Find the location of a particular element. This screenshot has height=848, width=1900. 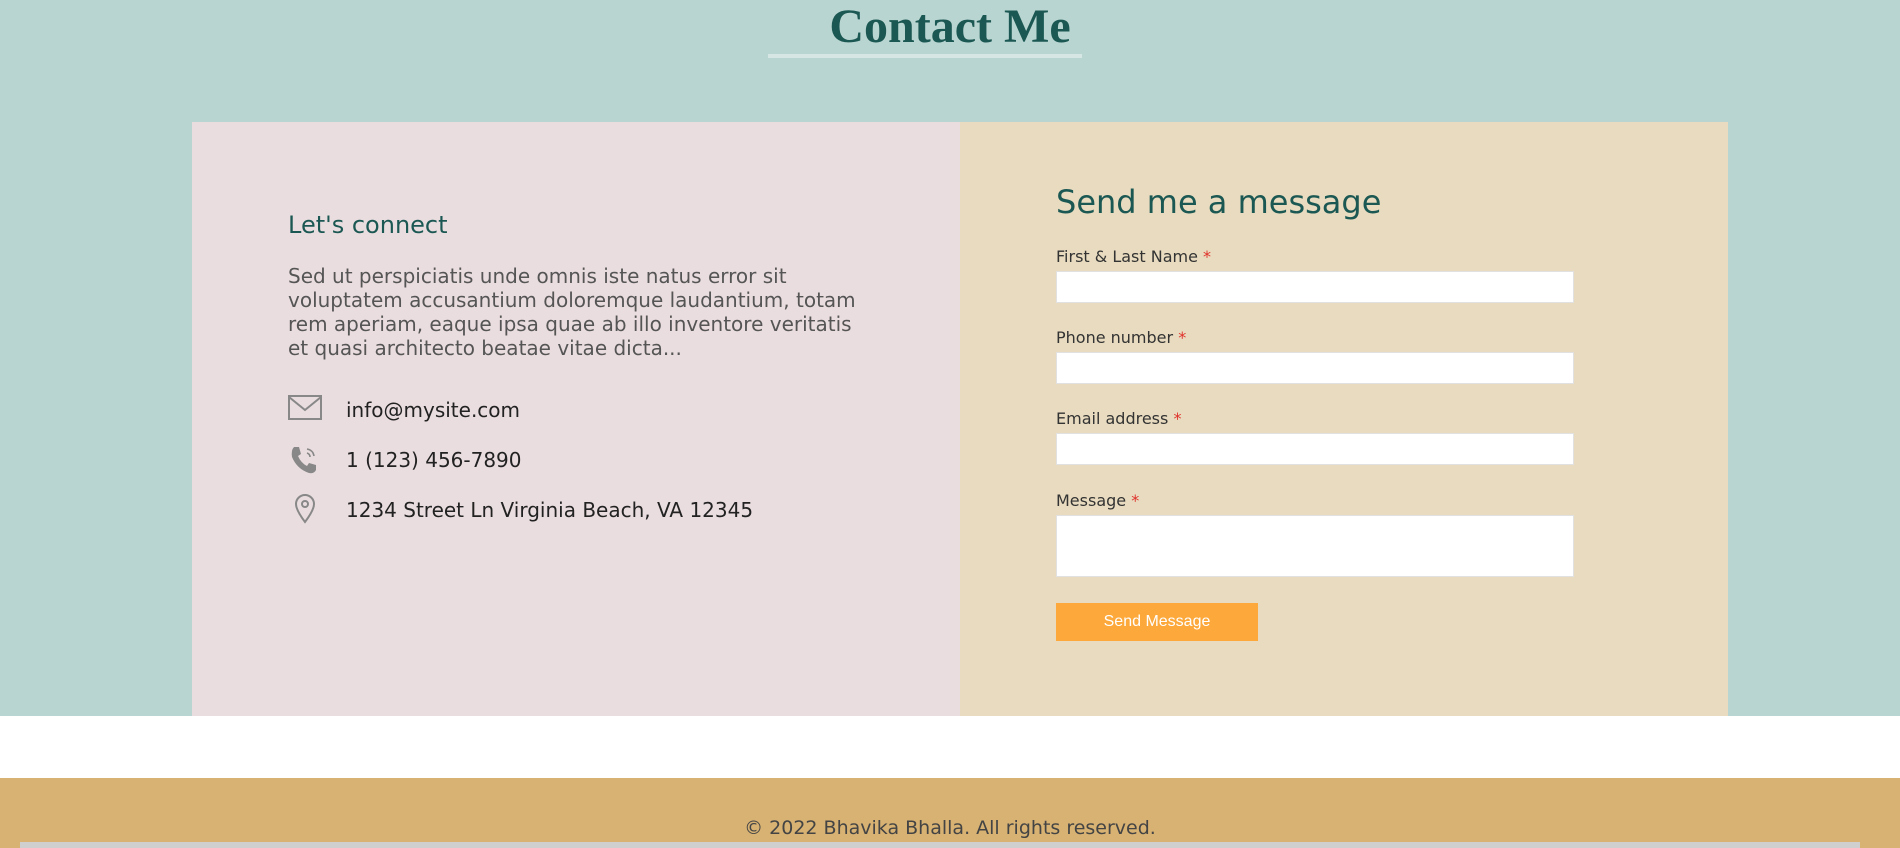

contact-address: 1234 Street Ln Virginia Beach, VA 12345 is located at coordinates (550, 510).